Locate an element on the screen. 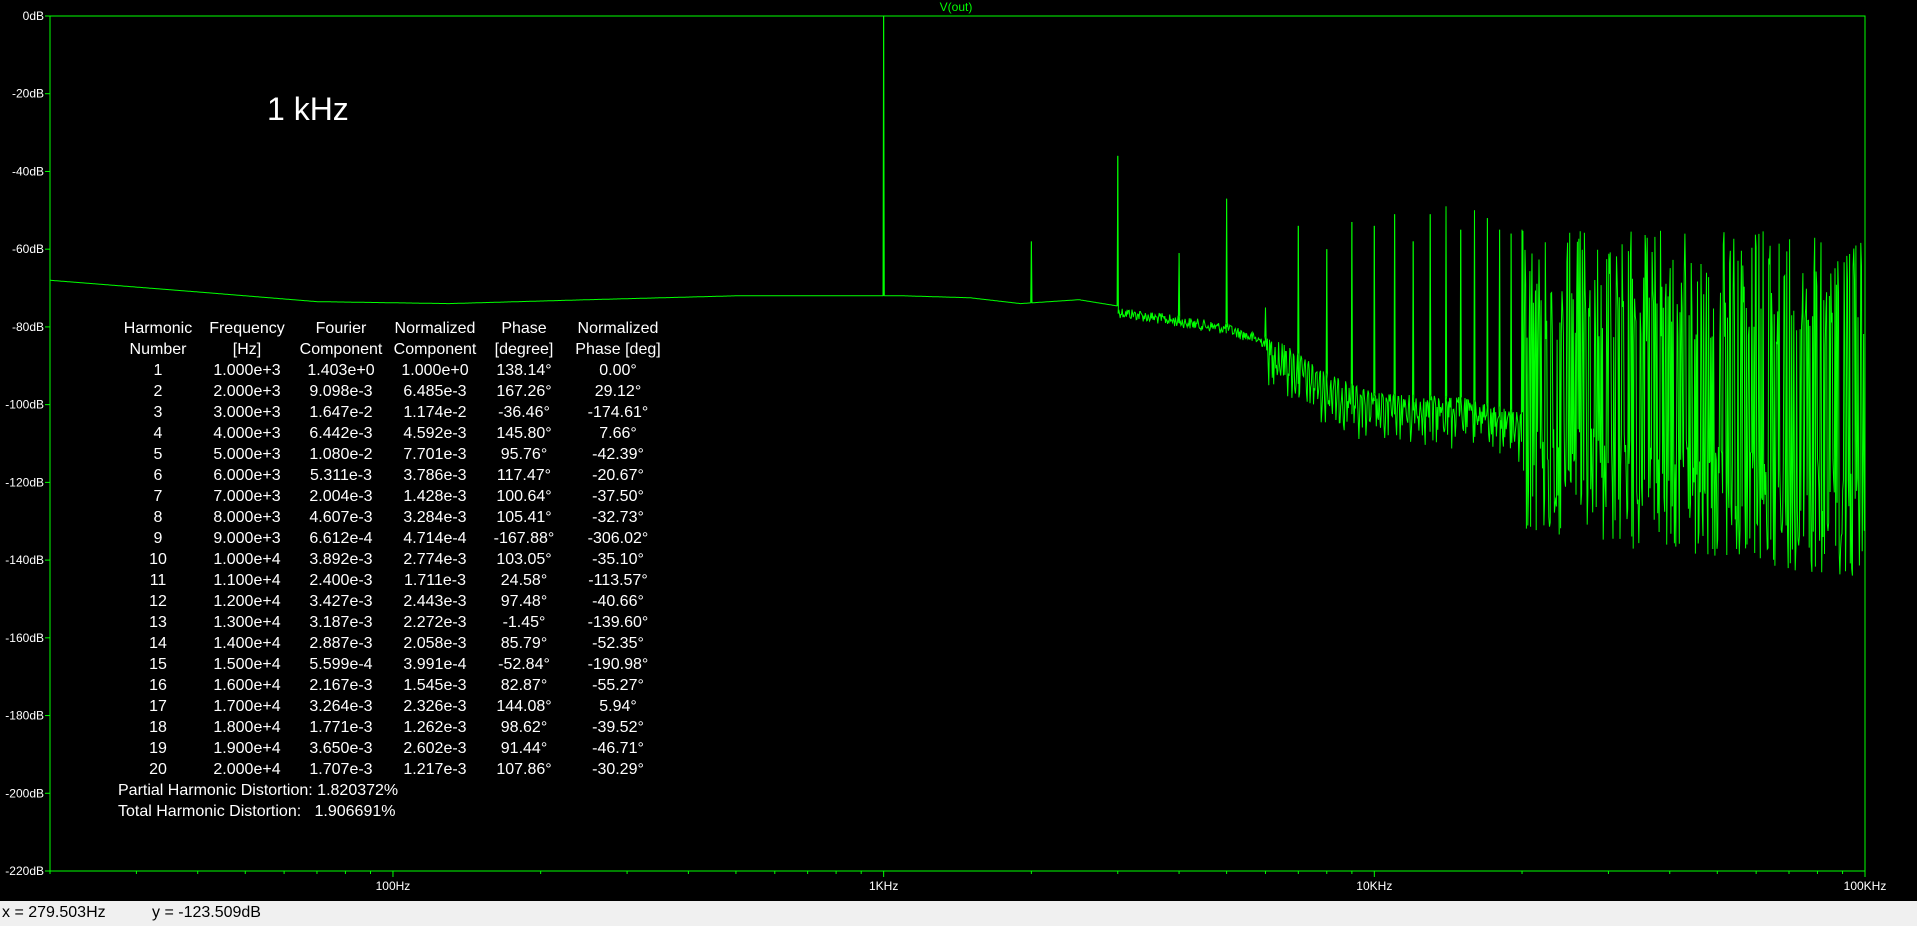  table-cell: 145.80° is located at coordinates (524, 433).